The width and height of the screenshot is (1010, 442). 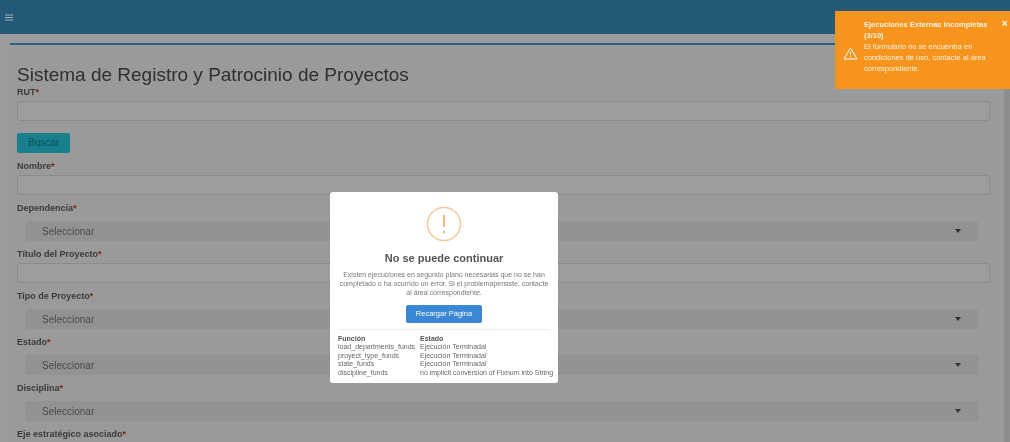 I want to click on field-label: Título del Proyecto*, so click(x=59, y=254).